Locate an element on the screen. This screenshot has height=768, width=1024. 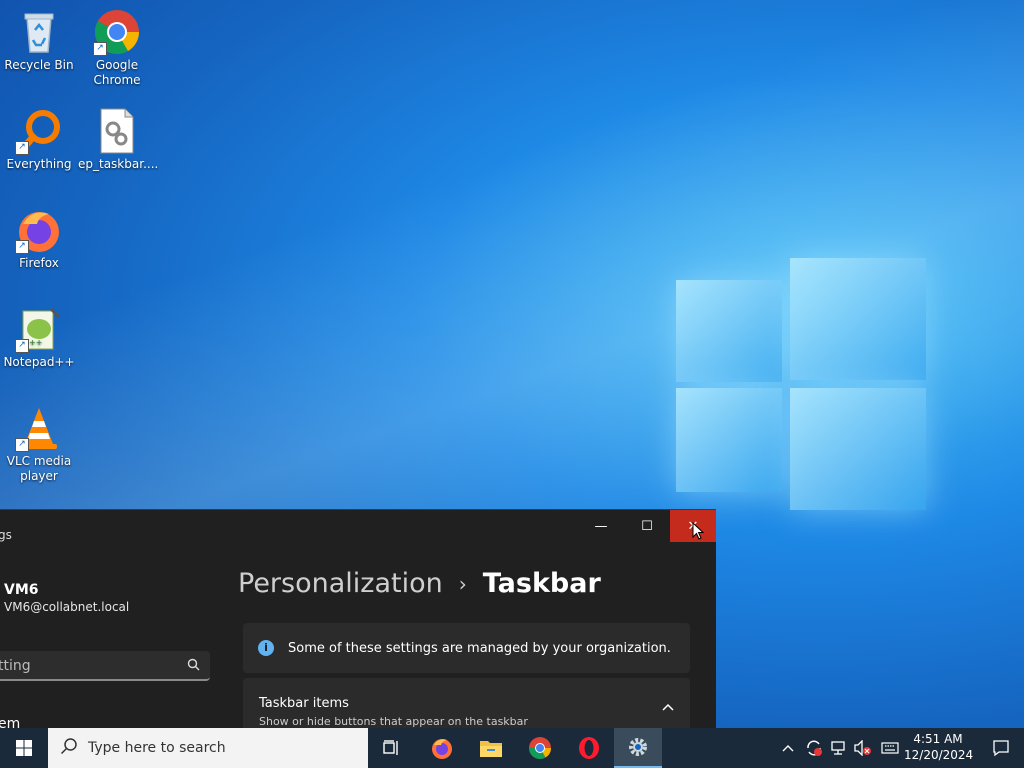
maximize-button: ☐ is located at coordinates (647, 526).